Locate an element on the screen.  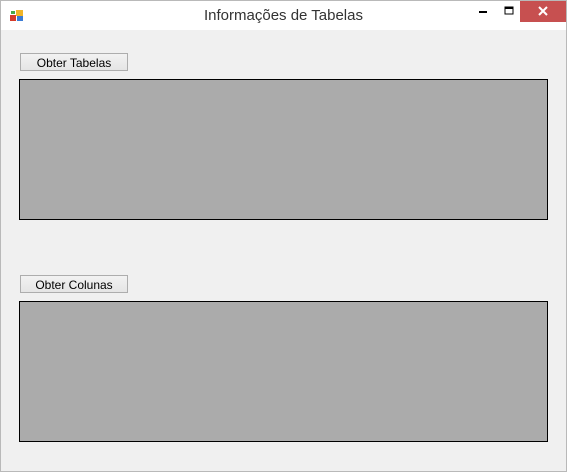
title-bar: Informações de Tabelas is located at coordinates (283, 15).